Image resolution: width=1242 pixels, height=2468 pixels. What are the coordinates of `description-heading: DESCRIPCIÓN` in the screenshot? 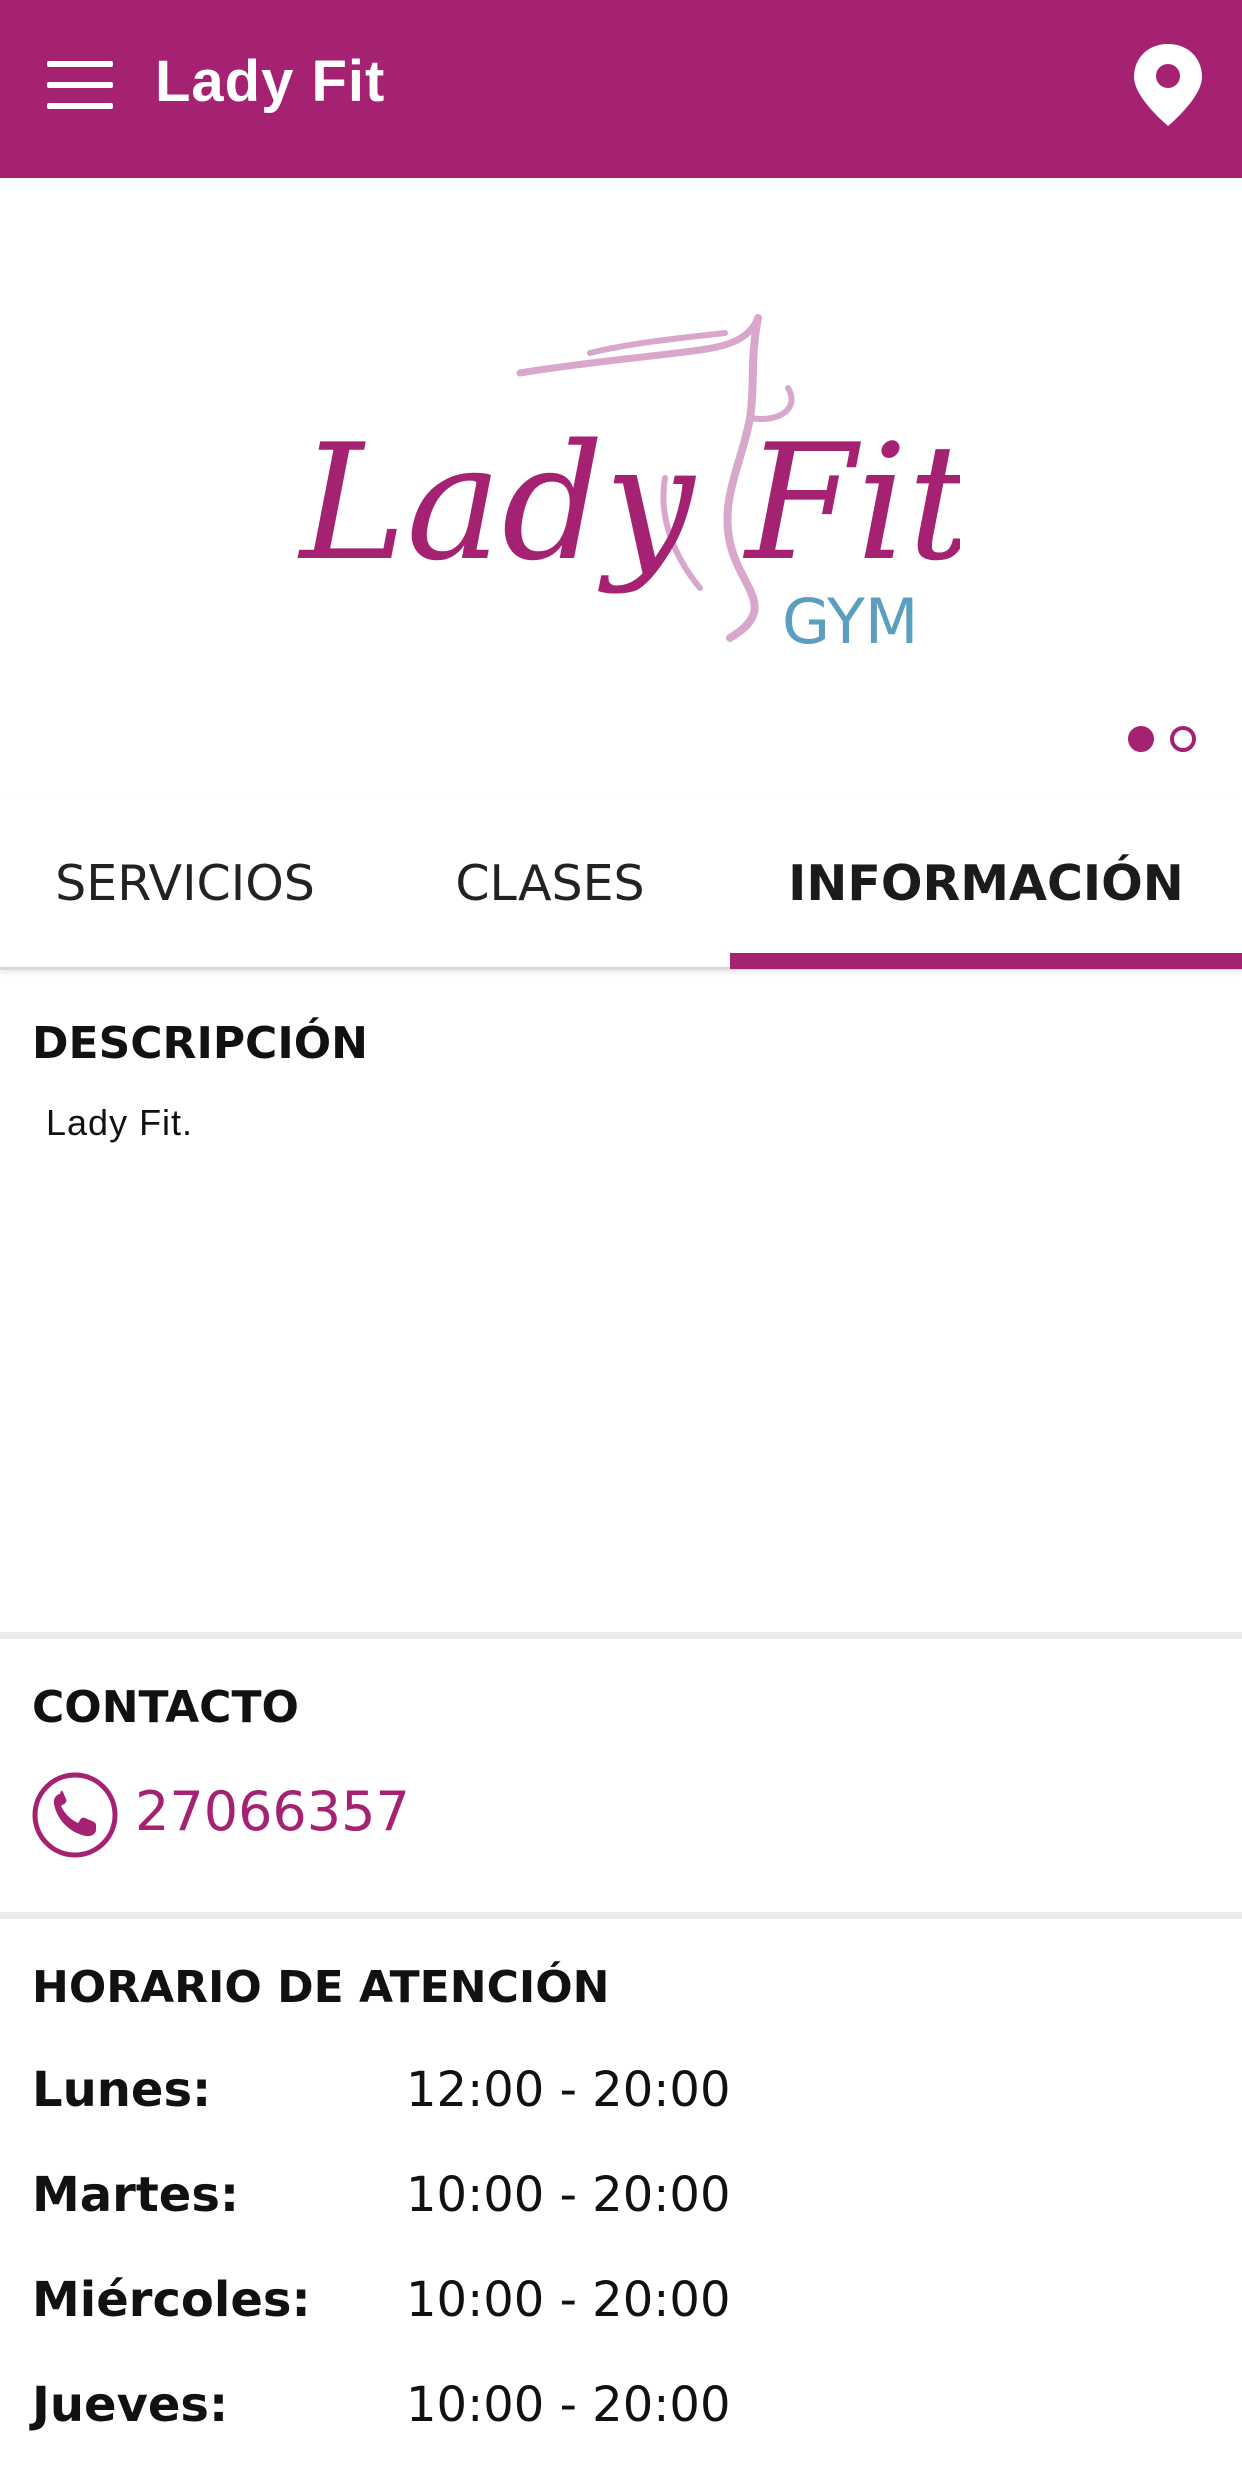 It's located at (200, 1043).